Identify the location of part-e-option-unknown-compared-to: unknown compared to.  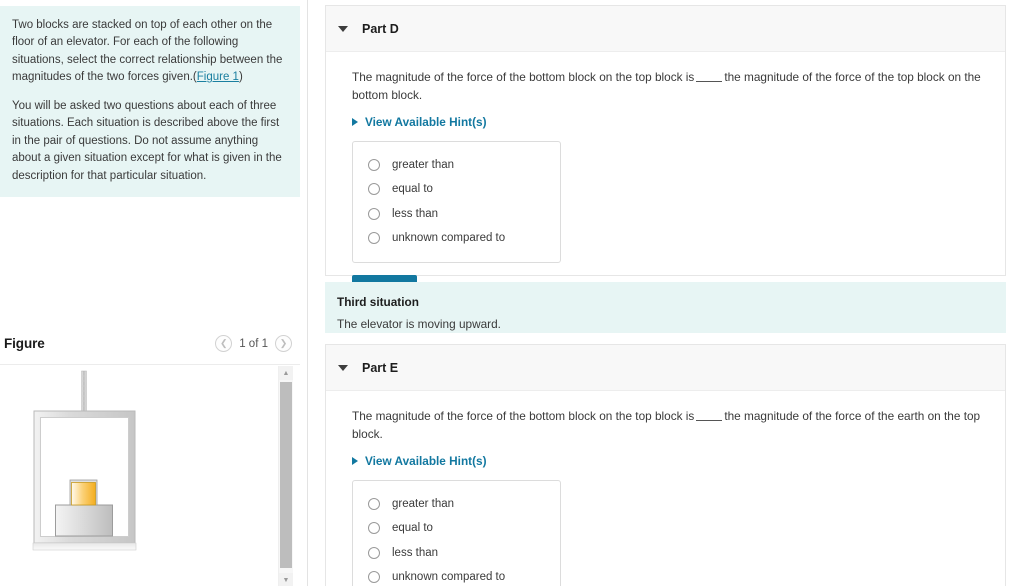
(456, 575).